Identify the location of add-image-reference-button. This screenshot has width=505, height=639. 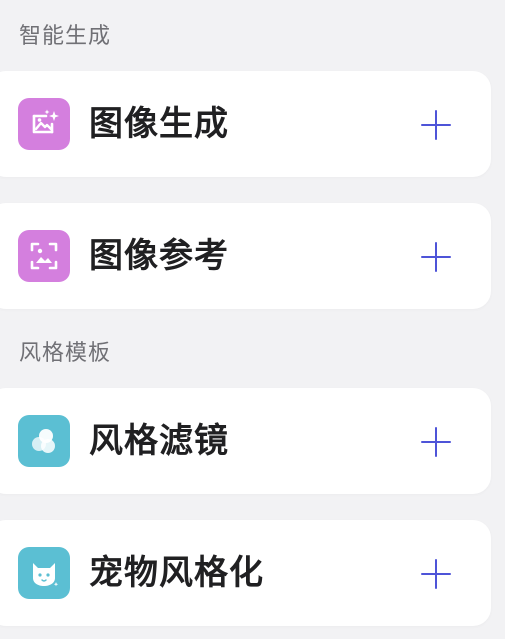
(436, 257).